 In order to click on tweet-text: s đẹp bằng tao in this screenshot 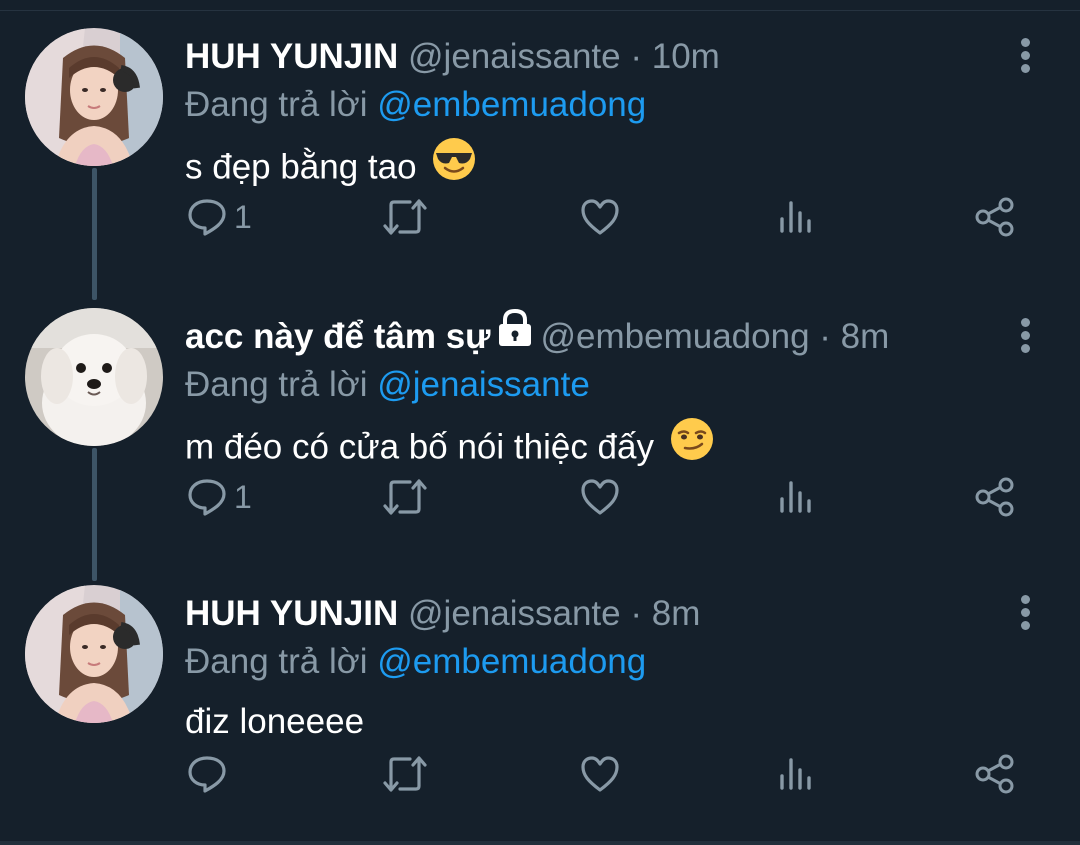, I will do `click(330, 167)`.